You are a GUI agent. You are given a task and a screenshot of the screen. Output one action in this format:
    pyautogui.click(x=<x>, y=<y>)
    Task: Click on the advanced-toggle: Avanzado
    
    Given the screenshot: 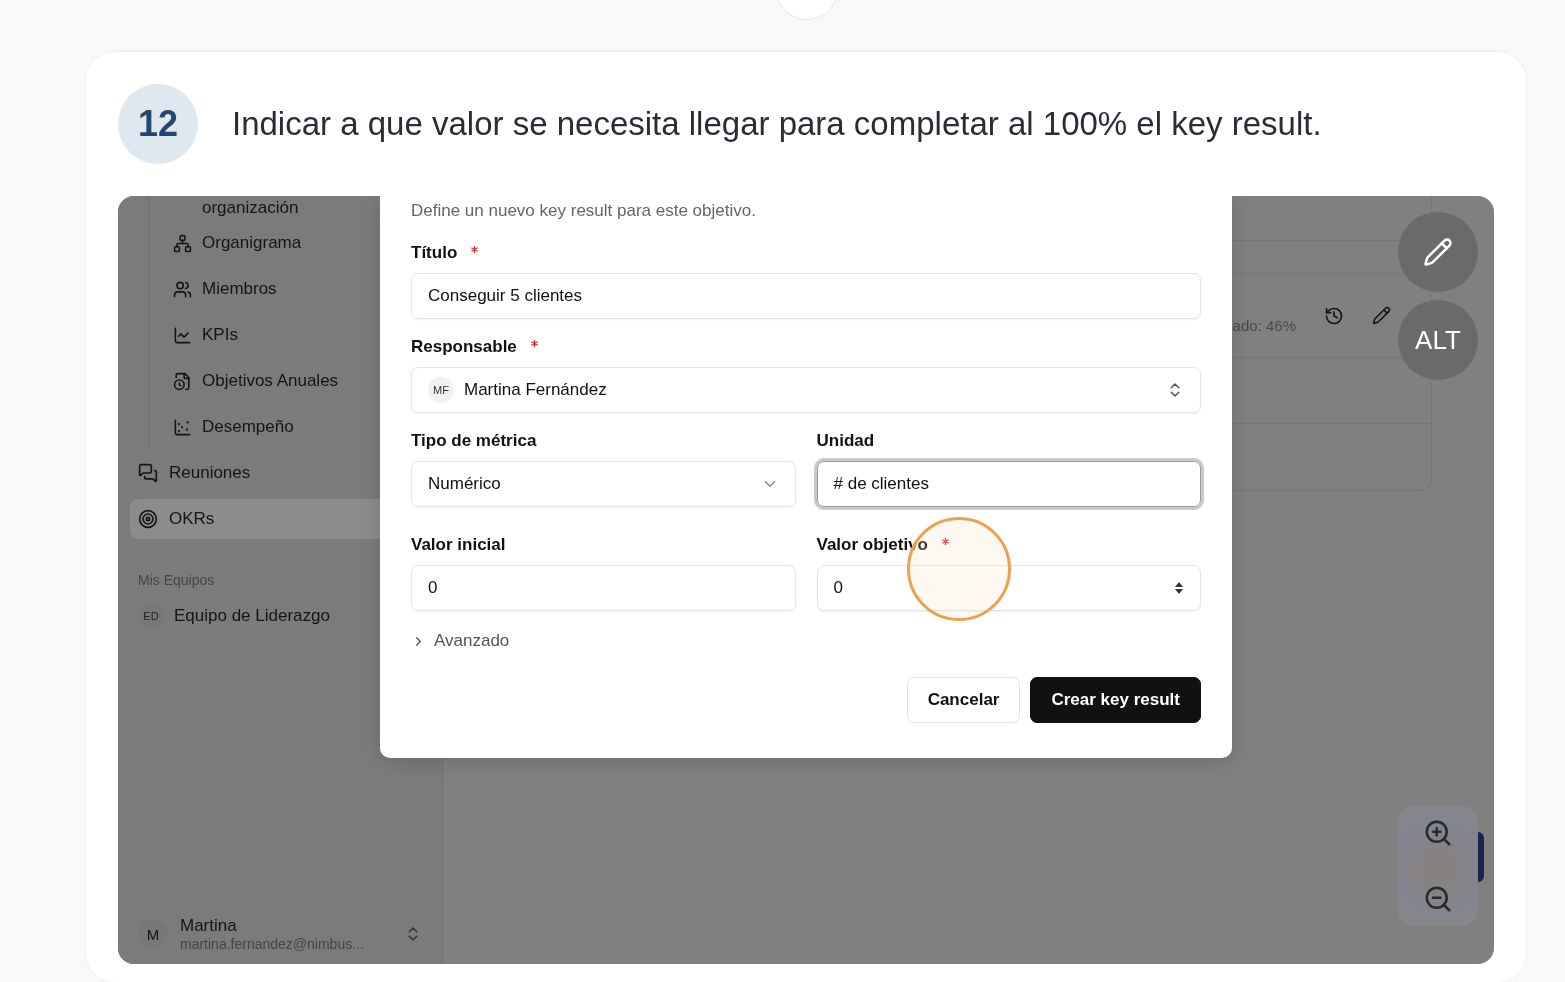 What is the action you would take?
    pyautogui.click(x=460, y=641)
    